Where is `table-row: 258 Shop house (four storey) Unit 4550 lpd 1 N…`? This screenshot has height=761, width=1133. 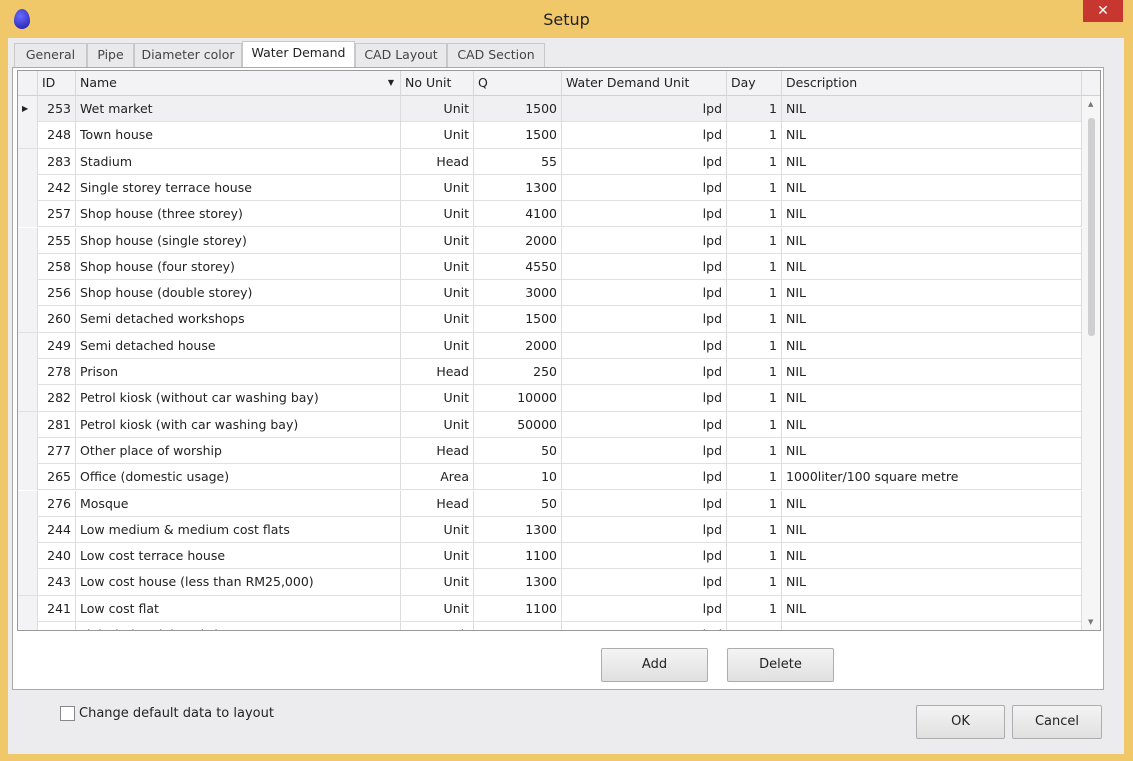
table-row: 258 Shop house (four storey) Unit 4550 lpd 1 N… is located at coordinates (550, 267).